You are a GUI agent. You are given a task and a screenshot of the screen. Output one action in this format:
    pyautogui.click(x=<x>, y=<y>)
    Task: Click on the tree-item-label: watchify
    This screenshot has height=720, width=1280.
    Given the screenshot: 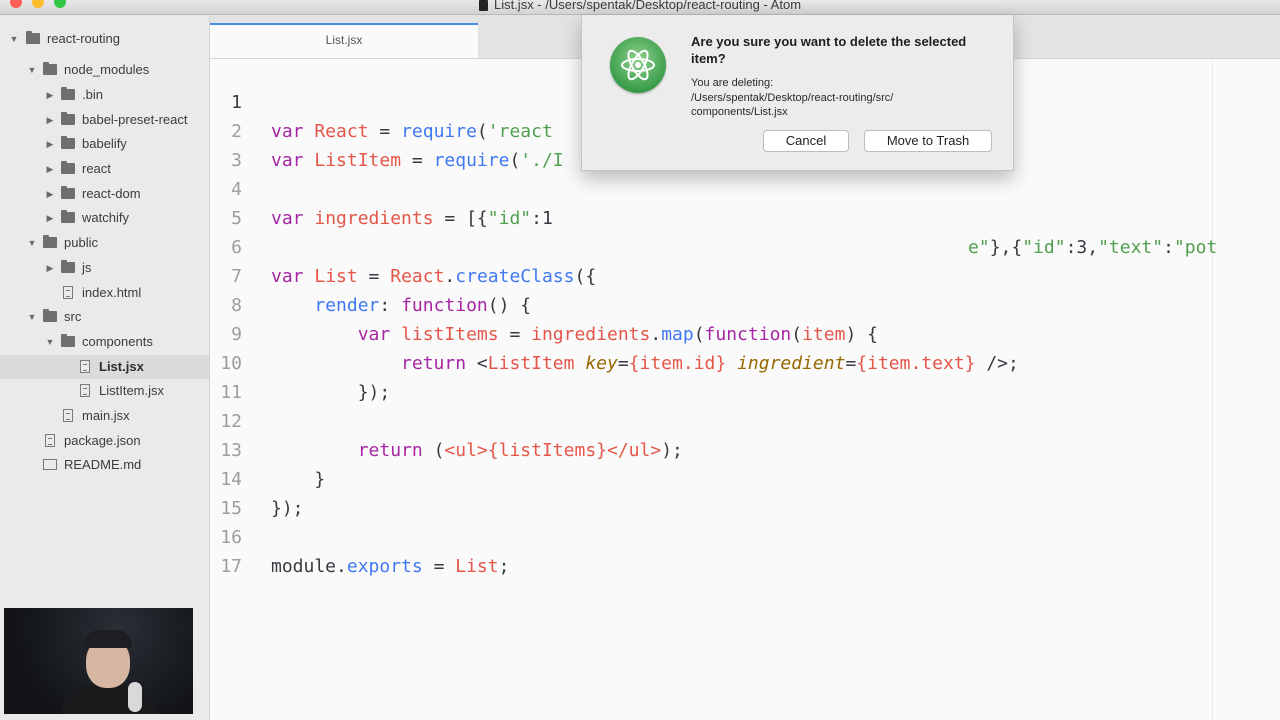 What is the action you would take?
    pyautogui.click(x=105, y=217)
    